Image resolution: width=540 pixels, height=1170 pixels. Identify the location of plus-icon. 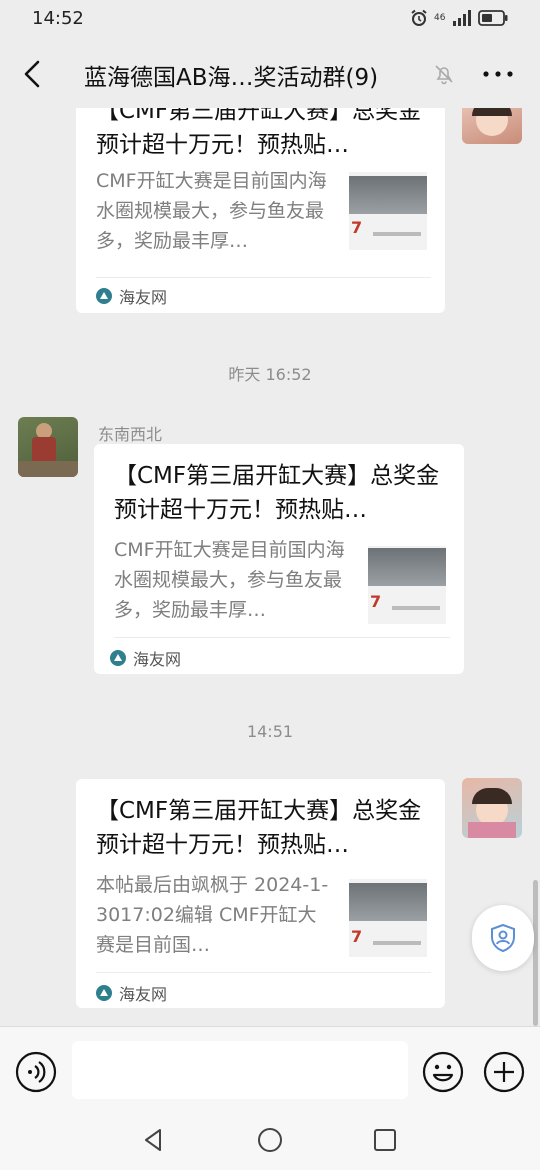
(504, 1072).